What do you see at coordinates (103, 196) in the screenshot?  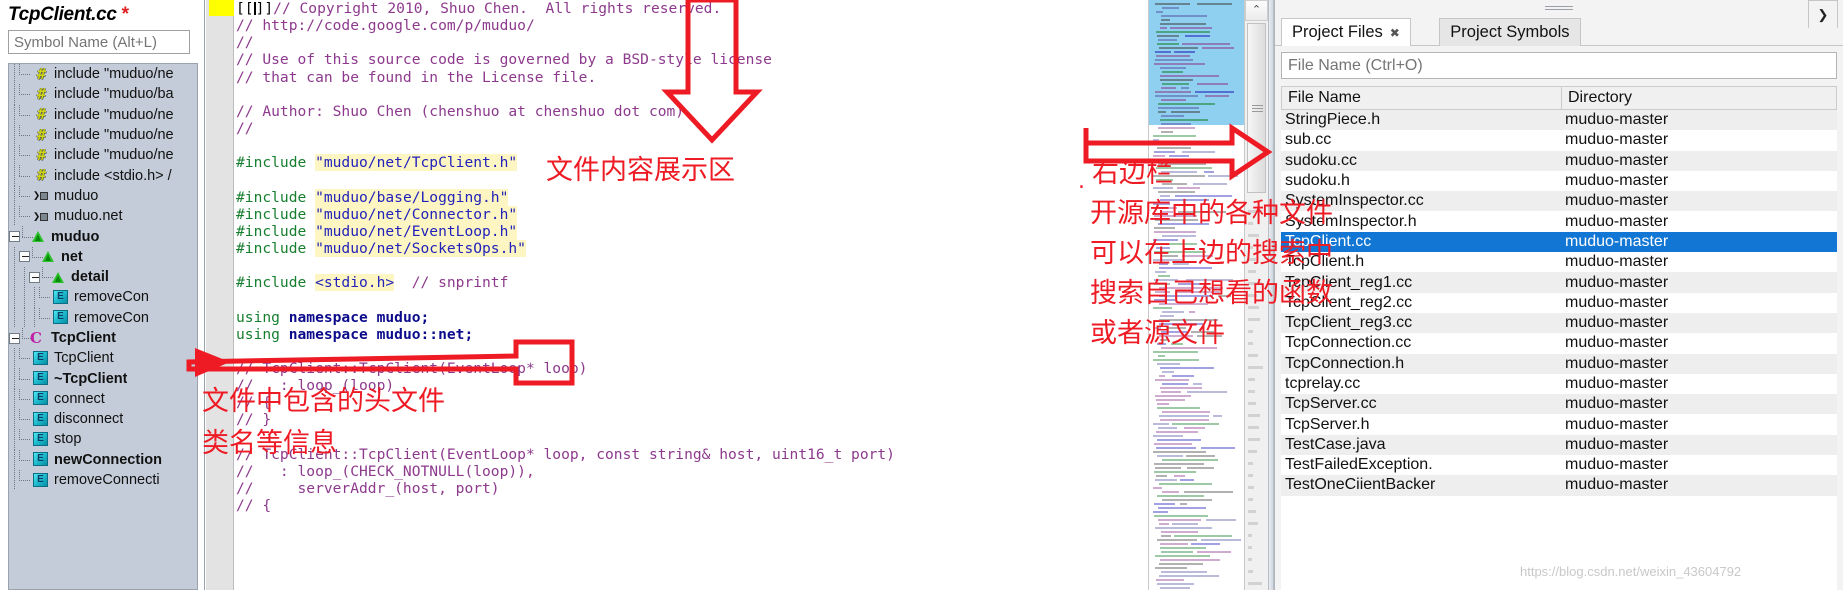 I see `symbol-tree-item: ❯ muduo` at bounding box center [103, 196].